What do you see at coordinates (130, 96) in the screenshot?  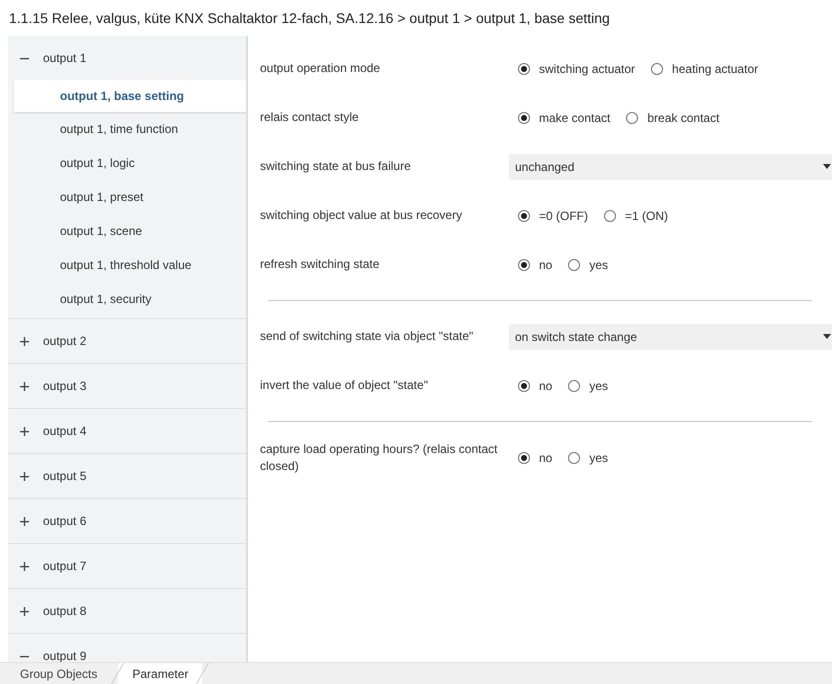 I see `tree-item: output 1, base setting` at bounding box center [130, 96].